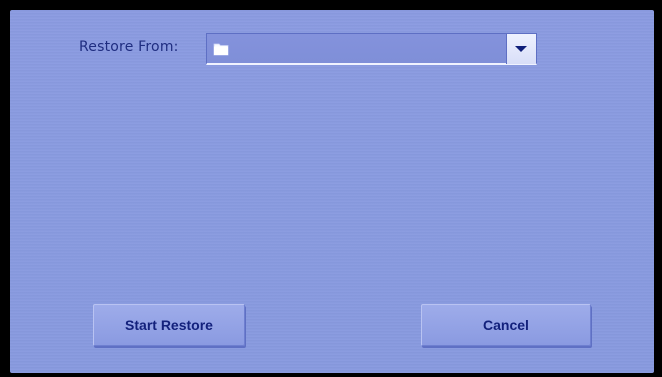 This screenshot has width=662, height=377. I want to click on chevron-down-icon, so click(521, 49).